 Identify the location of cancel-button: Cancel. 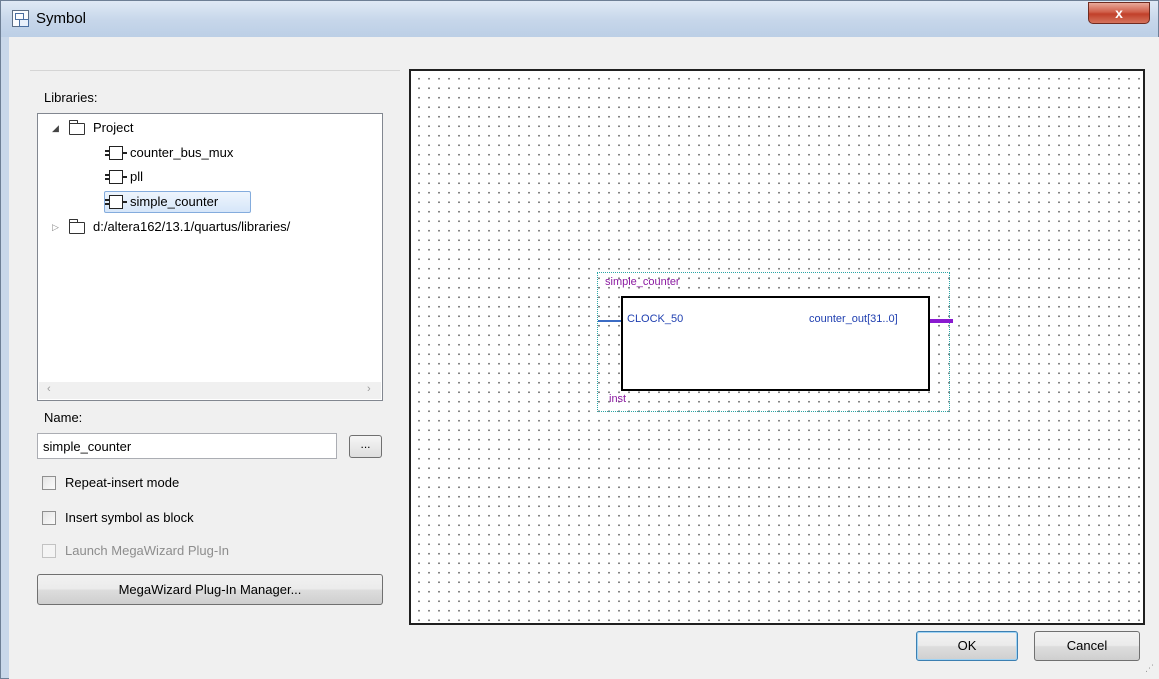
(1087, 646).